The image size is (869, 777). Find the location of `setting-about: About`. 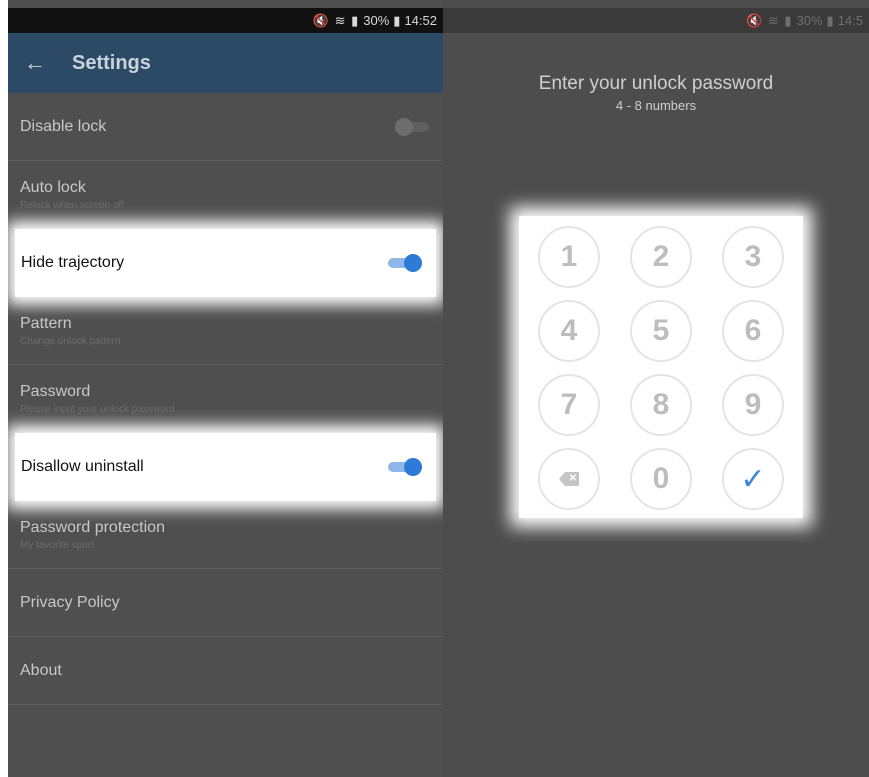

setting-about: About is located at coordinates (225, 671).